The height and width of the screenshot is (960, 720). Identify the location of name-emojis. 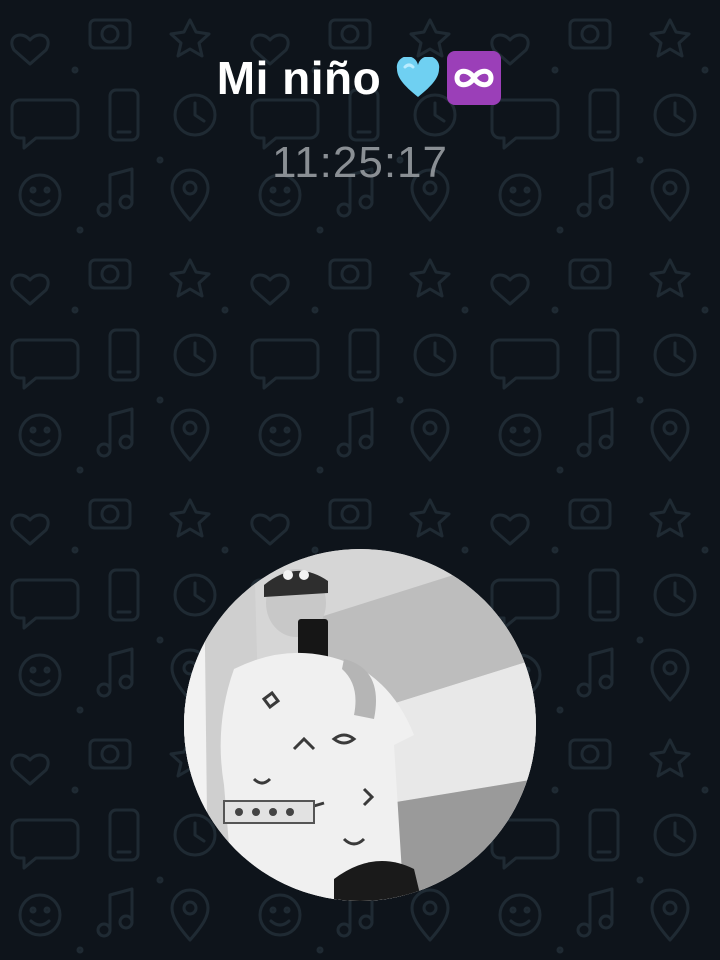
(449, 78).